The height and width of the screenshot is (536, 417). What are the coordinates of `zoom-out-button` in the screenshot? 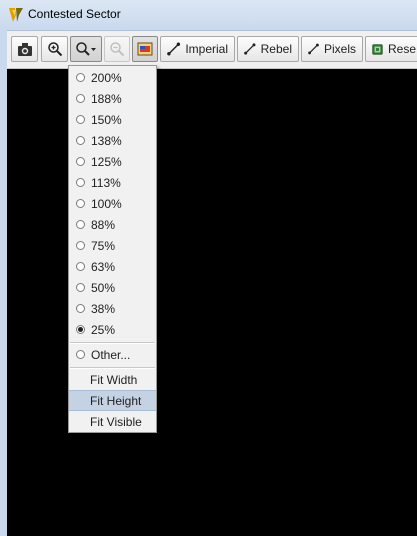 It's located at (117, 49).